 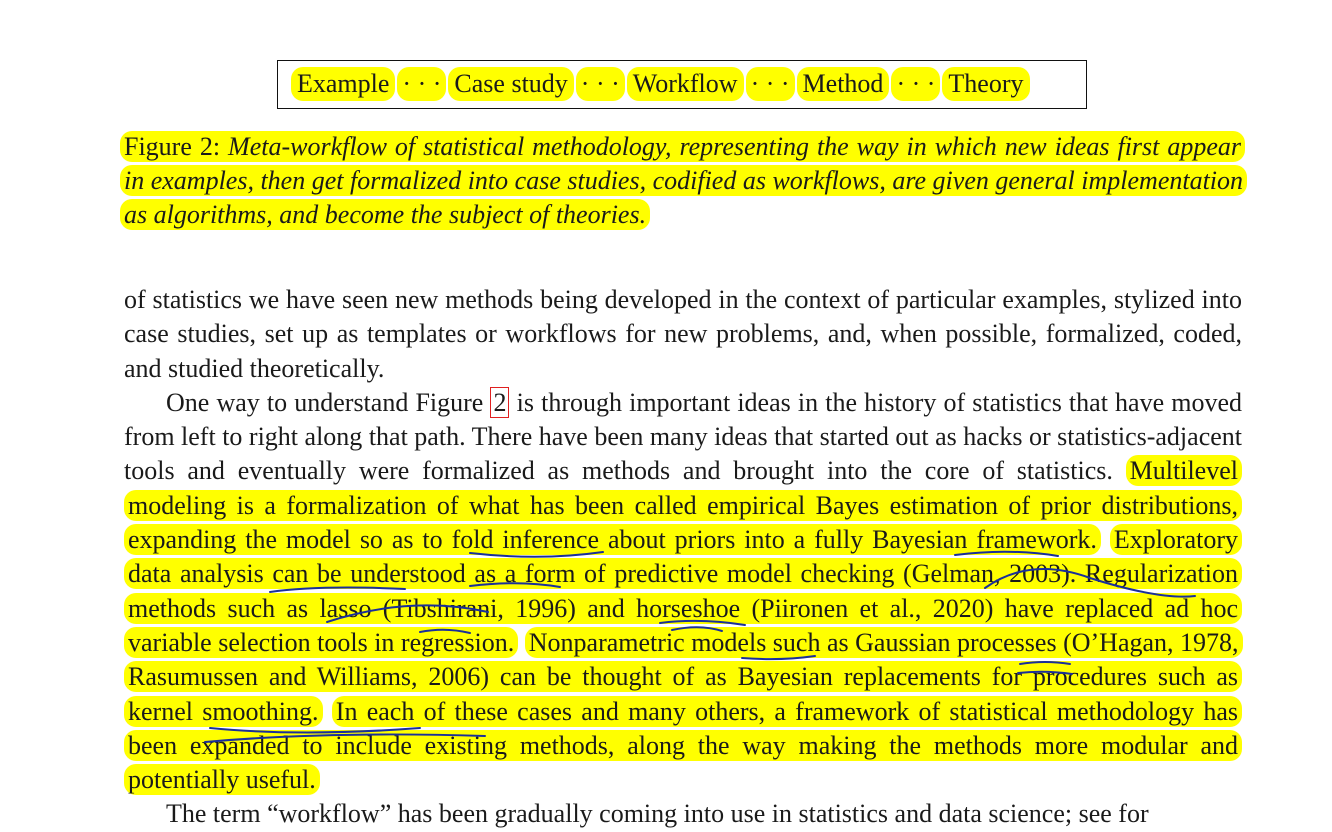 What do you see at coordinates (685, 84) in the screenshot?
I see `workflow-step-workflow: Workflow` at bounding box center [685, 84].